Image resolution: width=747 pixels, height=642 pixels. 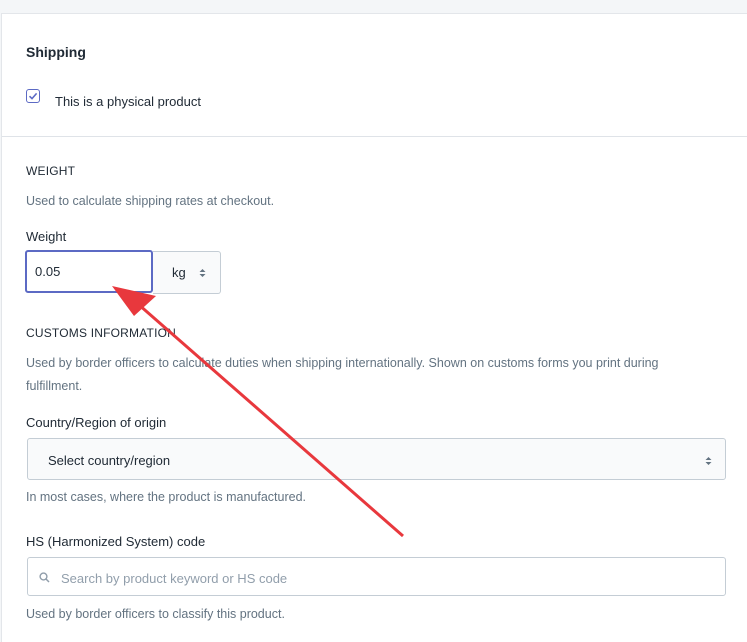 What do you see at coordinates (96, 422) in the screenshot?
I see `country-label: Country/Region of origin` at bounding box center [96, 422].